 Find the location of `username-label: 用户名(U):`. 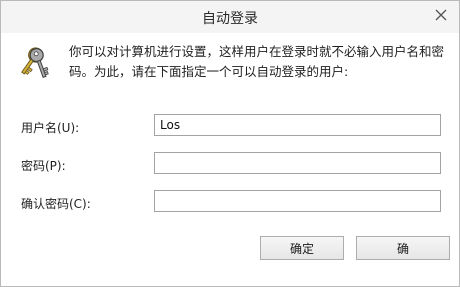

username-label: 用户名(U): is located at coordinates (50, 128).